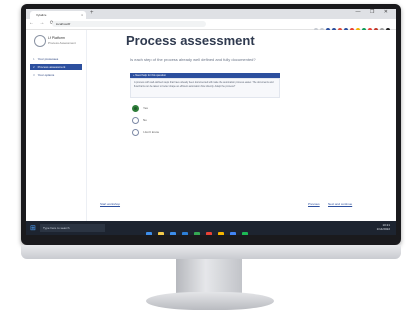 Image resolution: width=419 pixels, height=321 pixels. Describe the element at coordinates (151, 132) in the screenshot. I see `option-label: I don't know` at that location.